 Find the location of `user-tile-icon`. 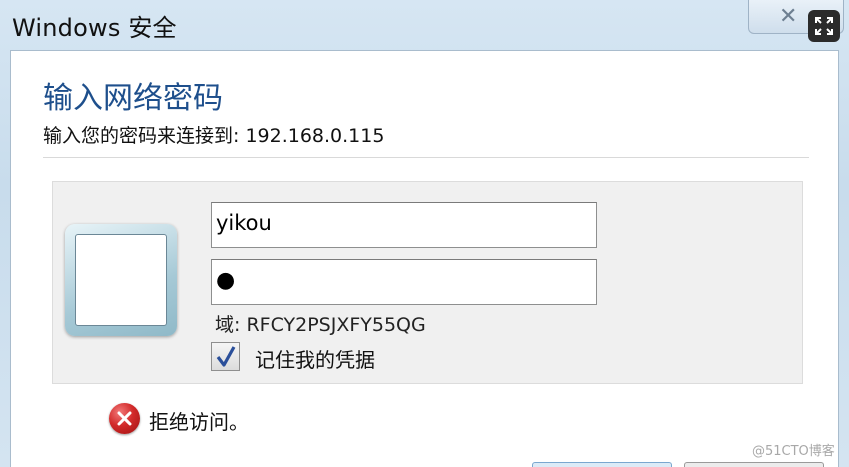

user-tile-icon is located at coordinates (121, 280).